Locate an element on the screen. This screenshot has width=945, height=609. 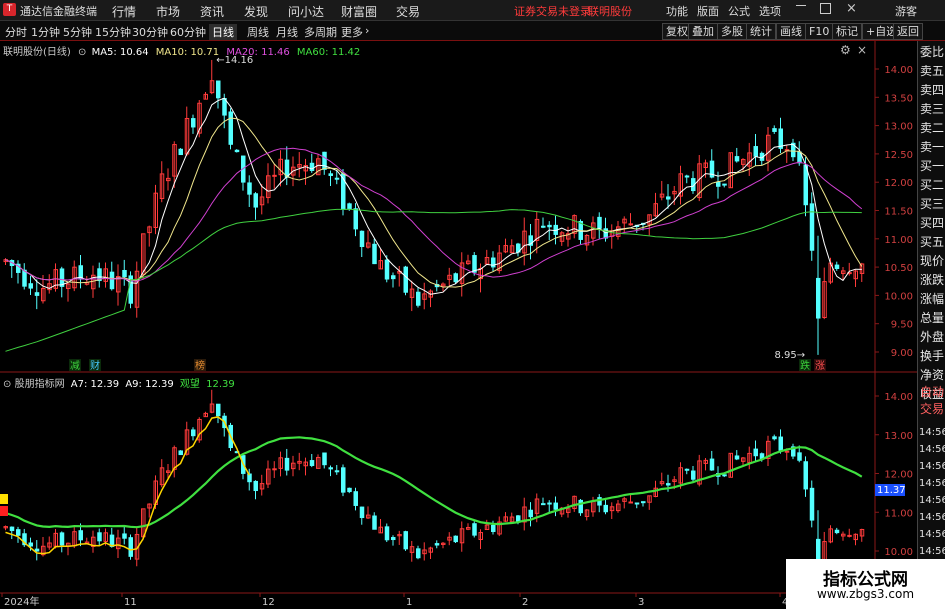
side-item: 涨跌 is located at coordinates (932, 280).